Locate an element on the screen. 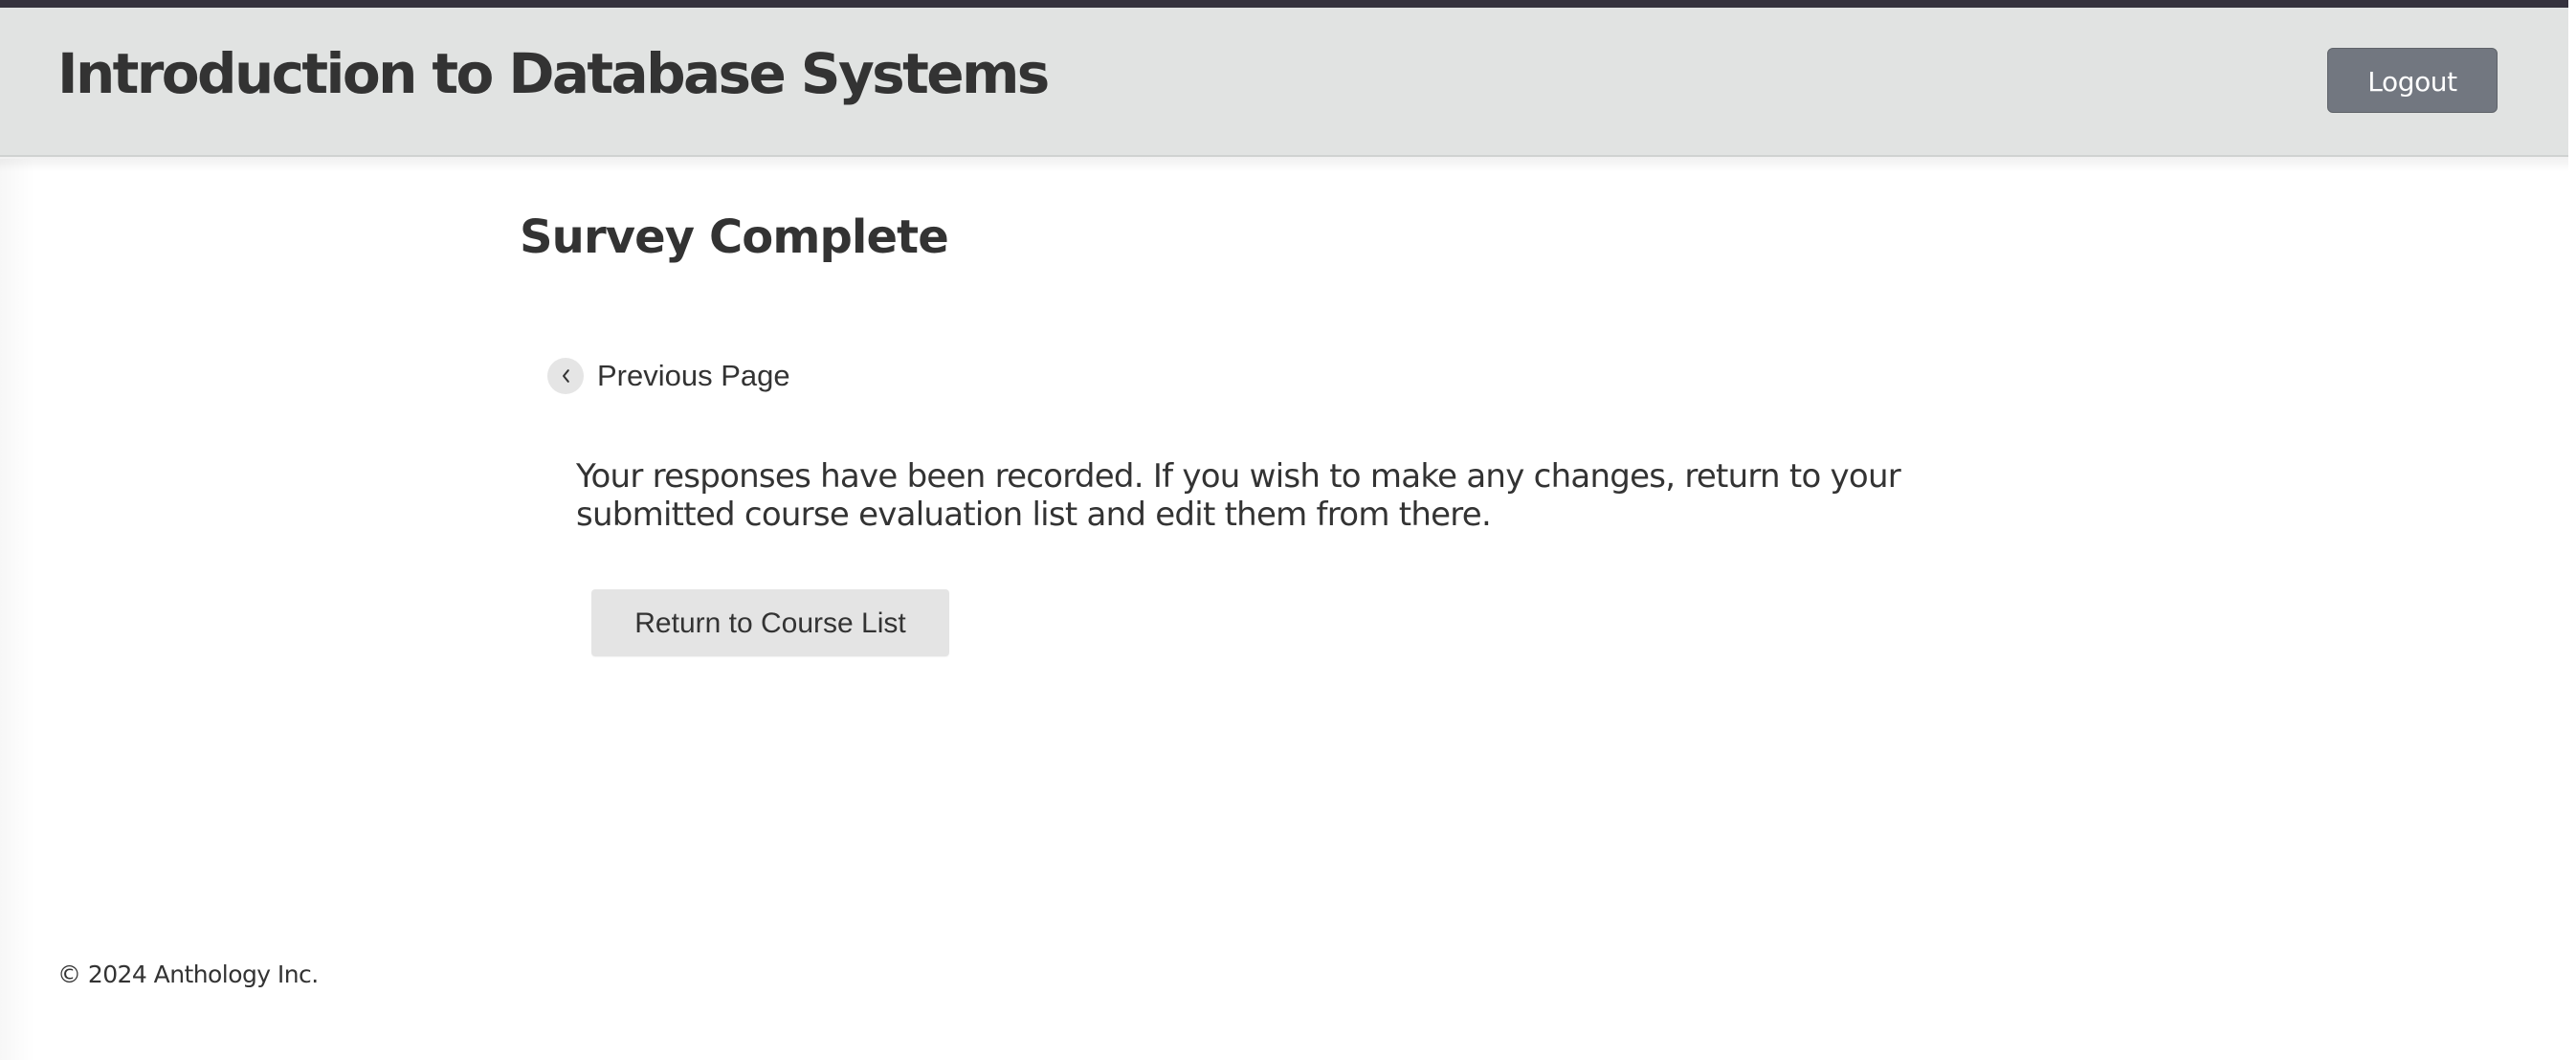 This screenshot has height=1060, width=2576. chevron-left-icon is located at coordinates (565, 376).